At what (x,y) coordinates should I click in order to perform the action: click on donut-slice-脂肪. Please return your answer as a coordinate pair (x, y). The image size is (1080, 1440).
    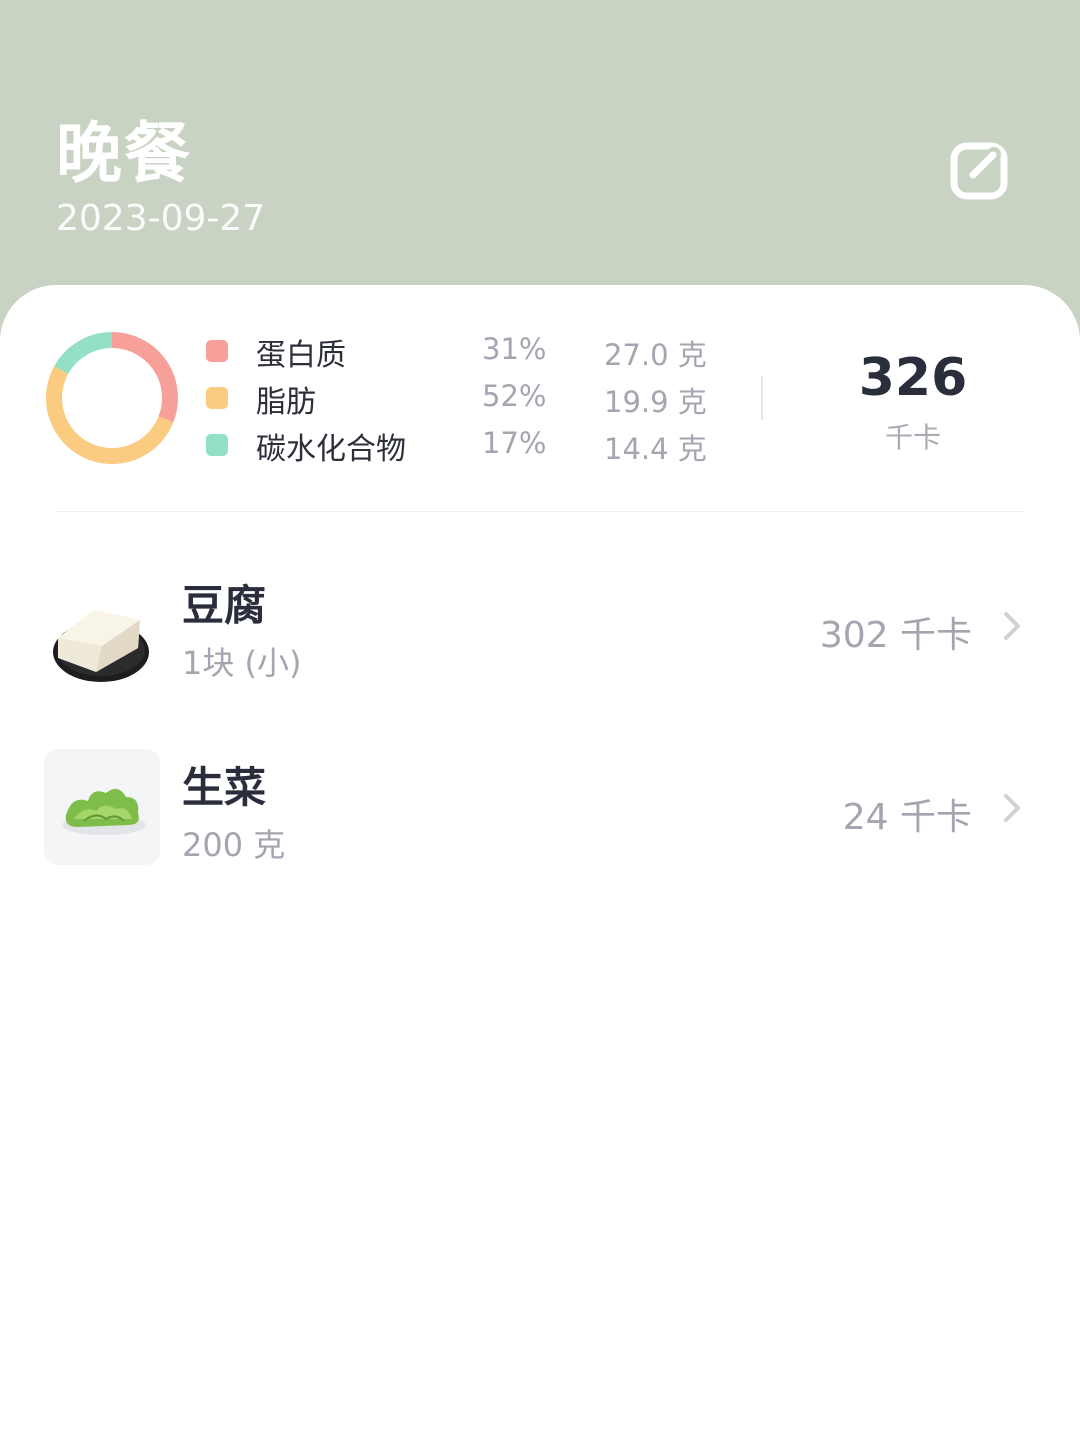
    Looking at the image, I should click on (110, 415).